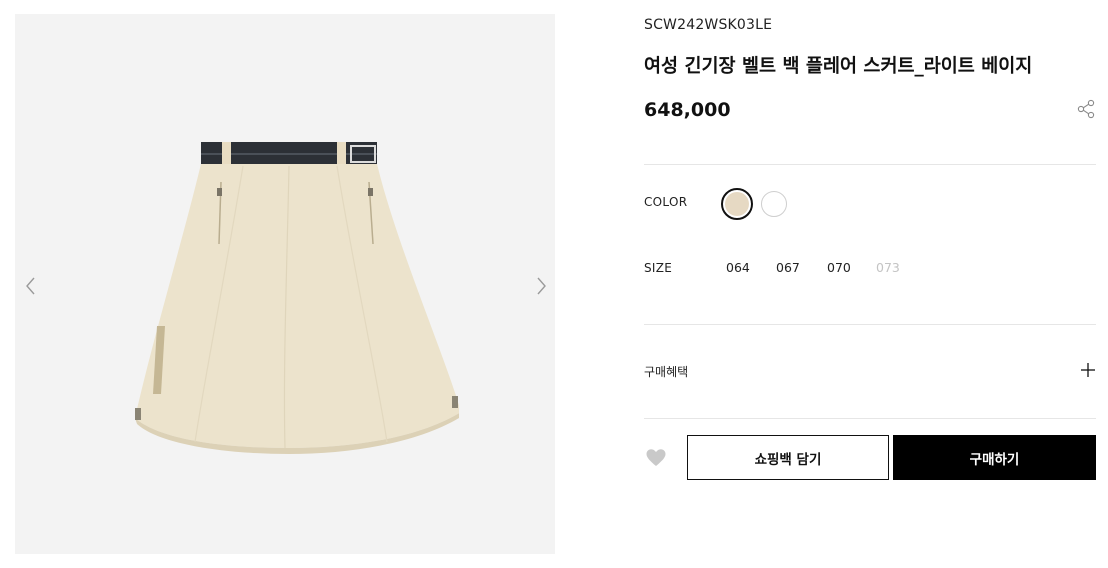 This screenshot has height=568, width=1108. I want to click on add-to-cart-button: 쇼핑백 담기, so click(788, 457).